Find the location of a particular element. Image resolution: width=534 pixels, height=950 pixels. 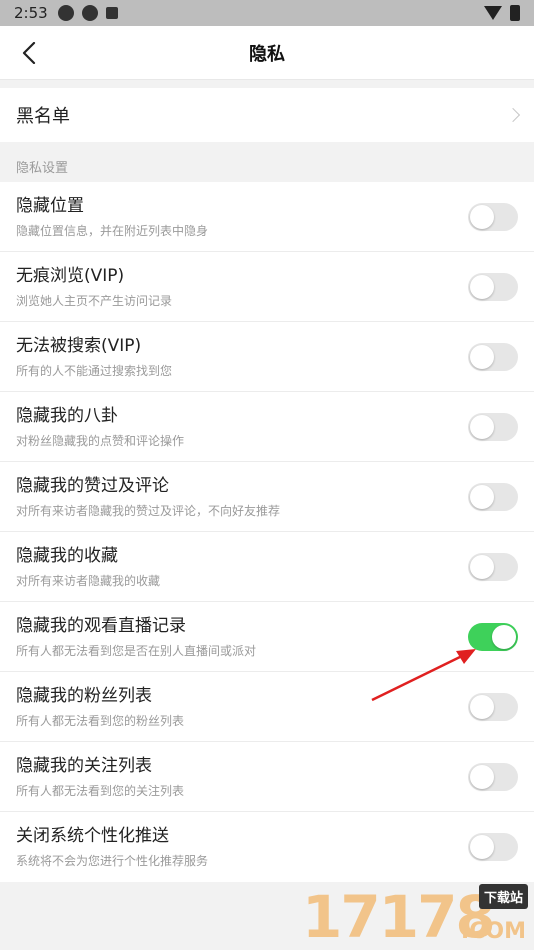

wifi-icon is located at coordinates (493, 13).